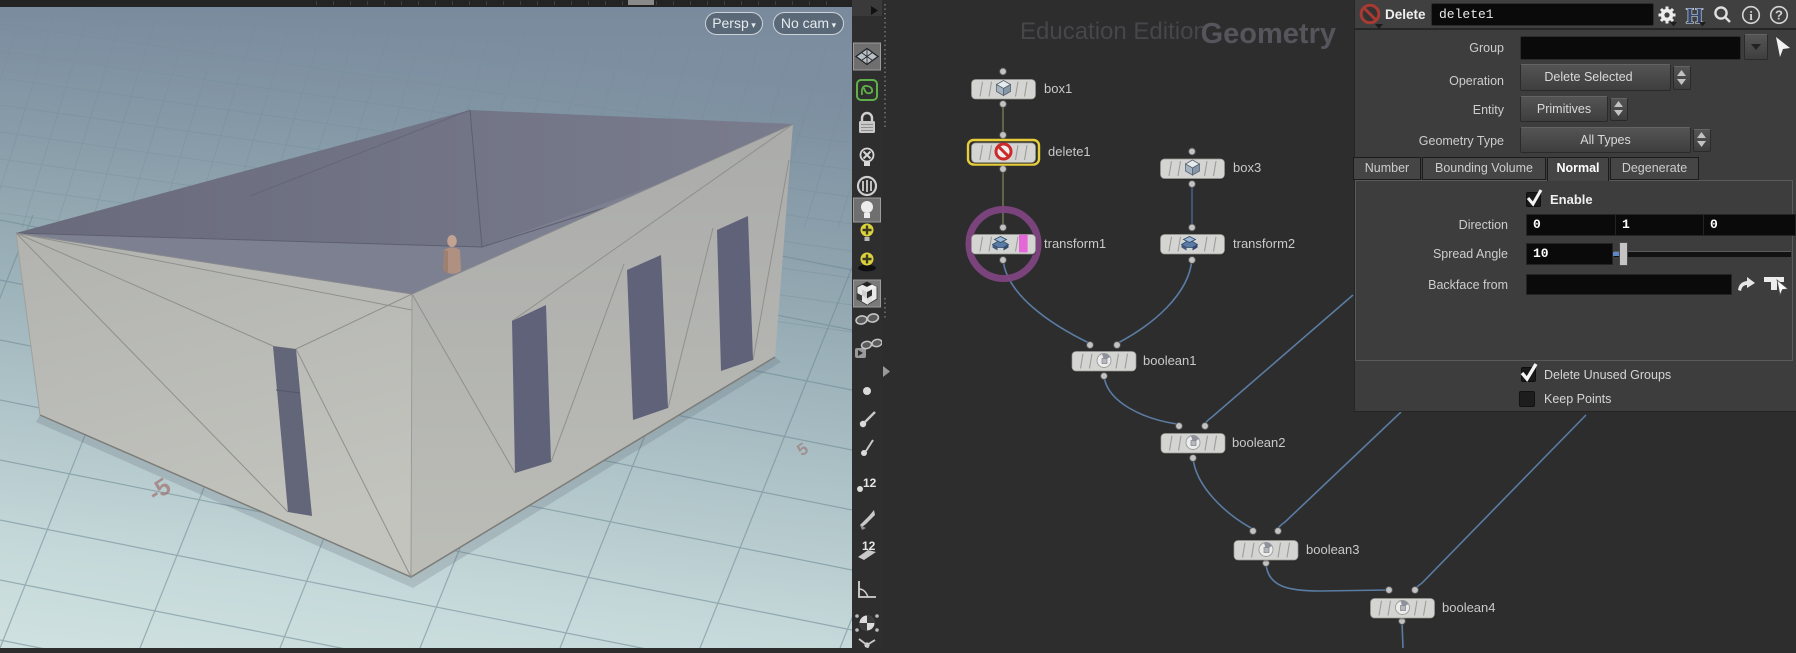 The width and height of the screenshot is (1796, 653). What do you see at coordinates (1259, 442) in the screenshot?
I see `svg-text: boolean2` at bounding box center [1259, 442].